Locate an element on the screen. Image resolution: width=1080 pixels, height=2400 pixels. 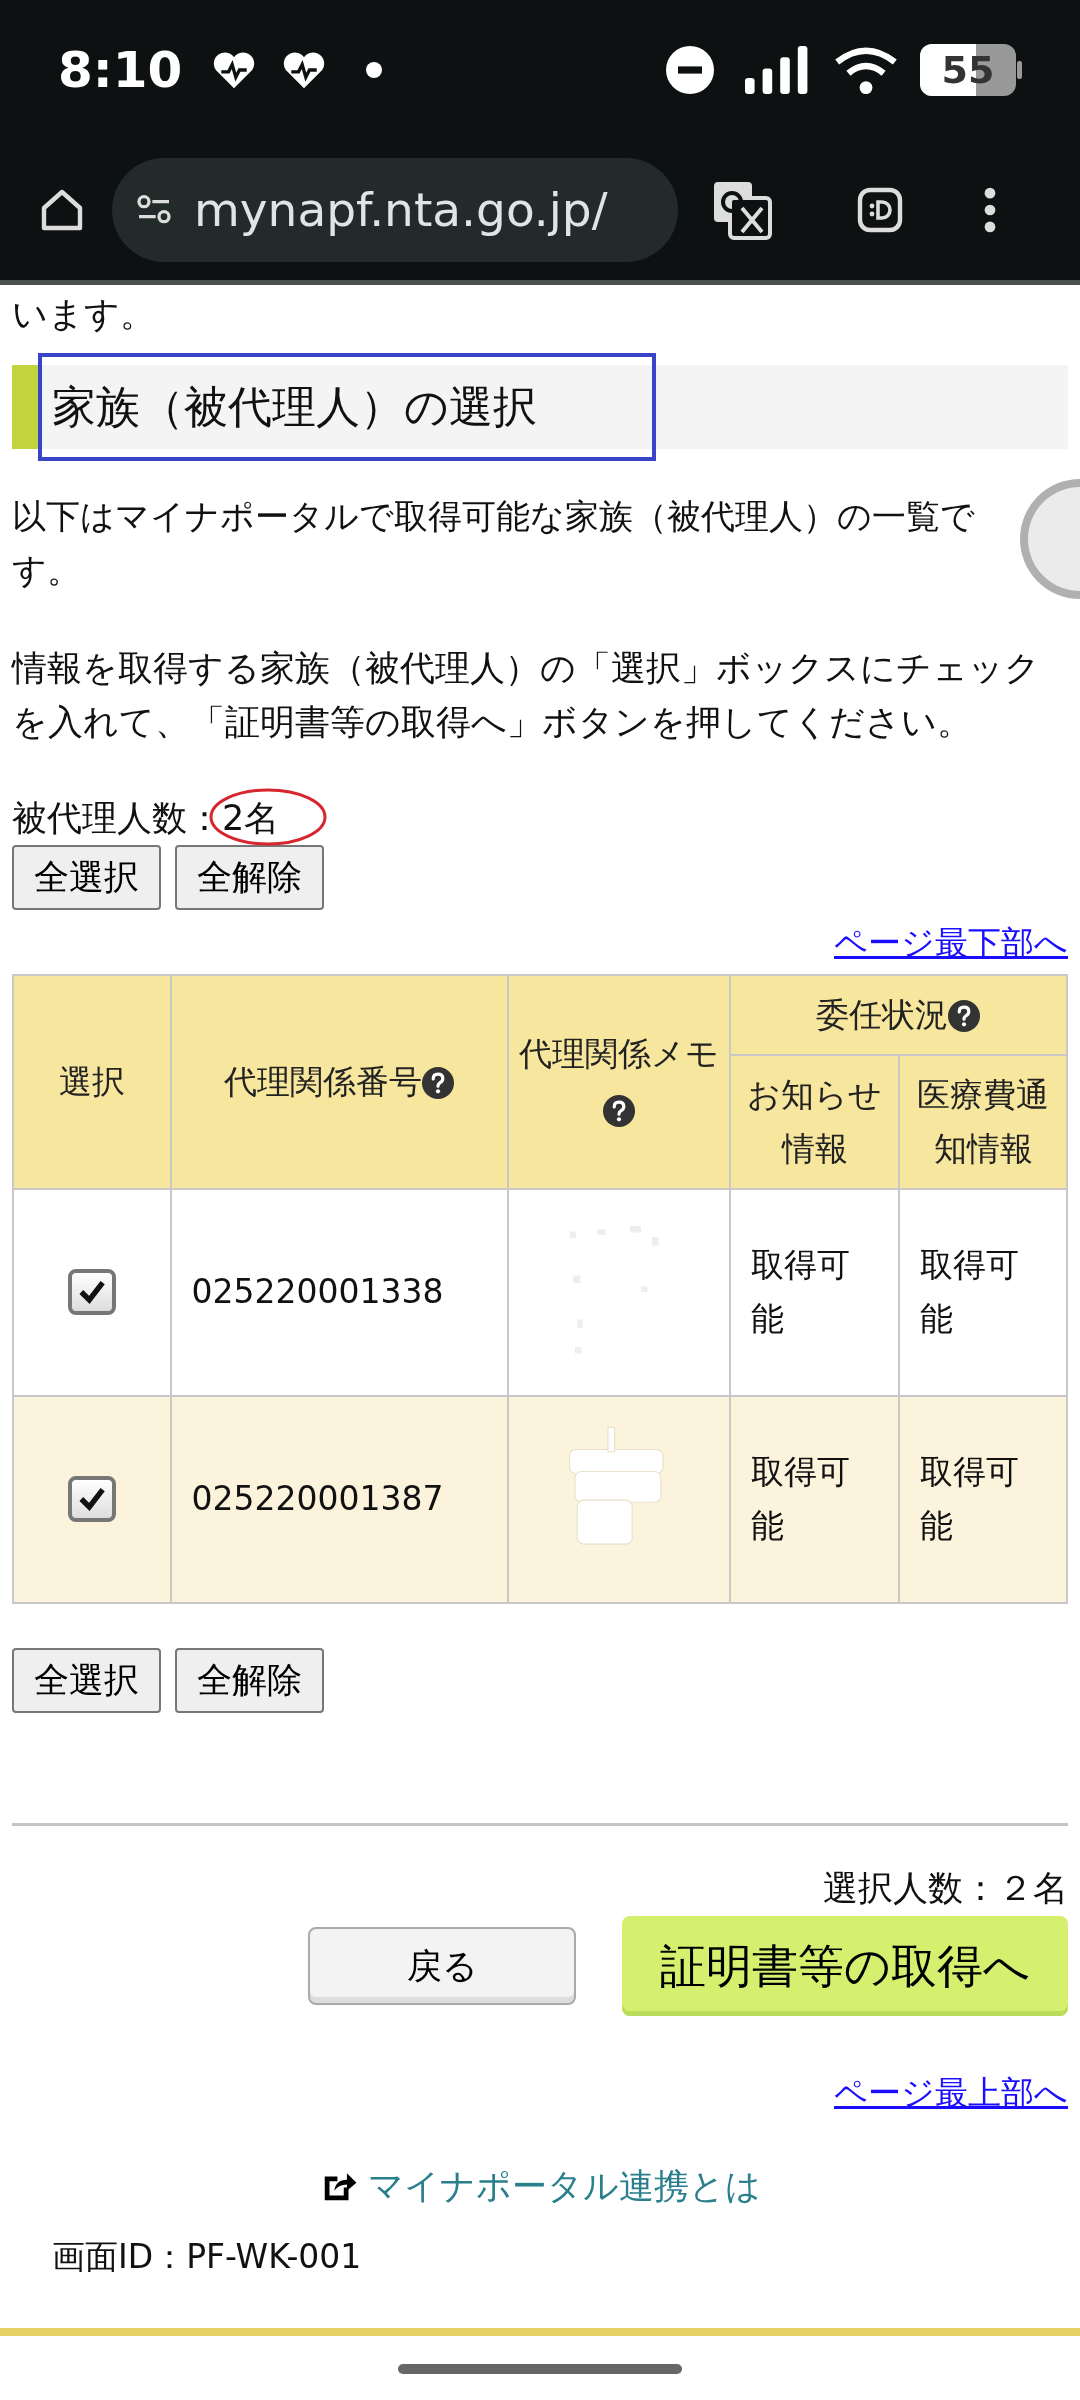
back-button: 戻る is located at coordinates (442, 1966).